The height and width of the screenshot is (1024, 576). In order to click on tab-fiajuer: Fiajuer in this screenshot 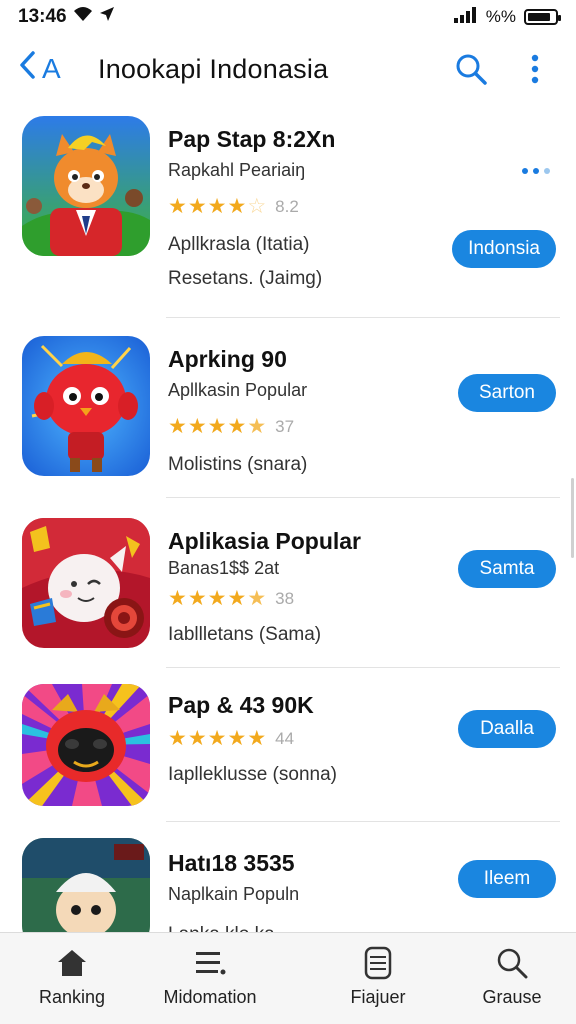, I will do `click(378, 978)`.